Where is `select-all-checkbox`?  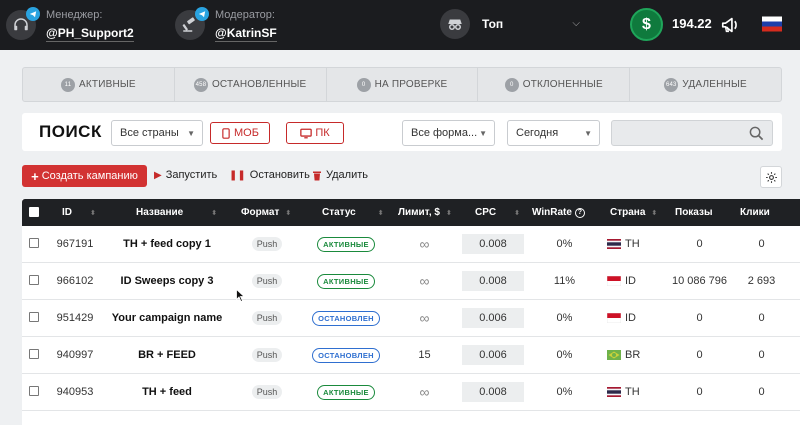
select-all-checkbox is located at coordinates (34, 212).